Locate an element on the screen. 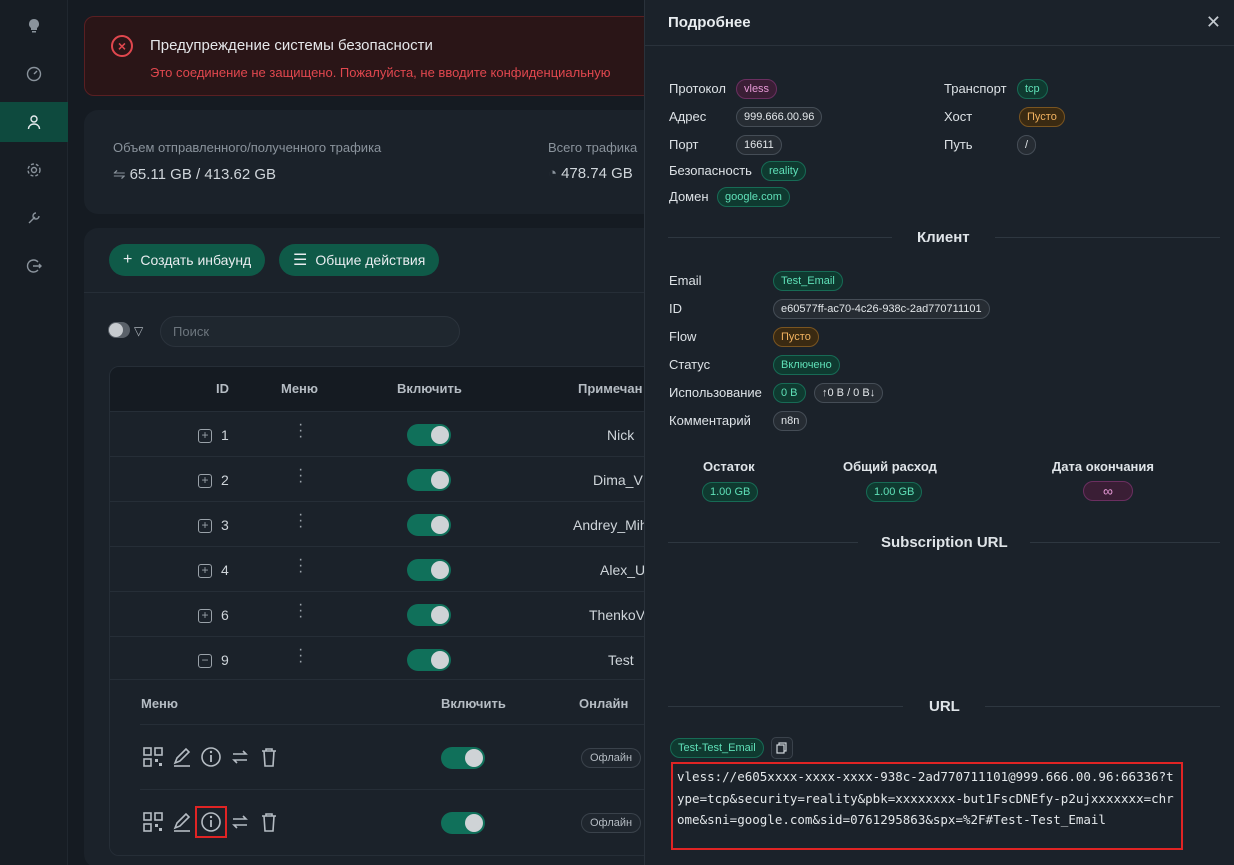  transport-label: Транспорт is located at coordinates (975, 88).